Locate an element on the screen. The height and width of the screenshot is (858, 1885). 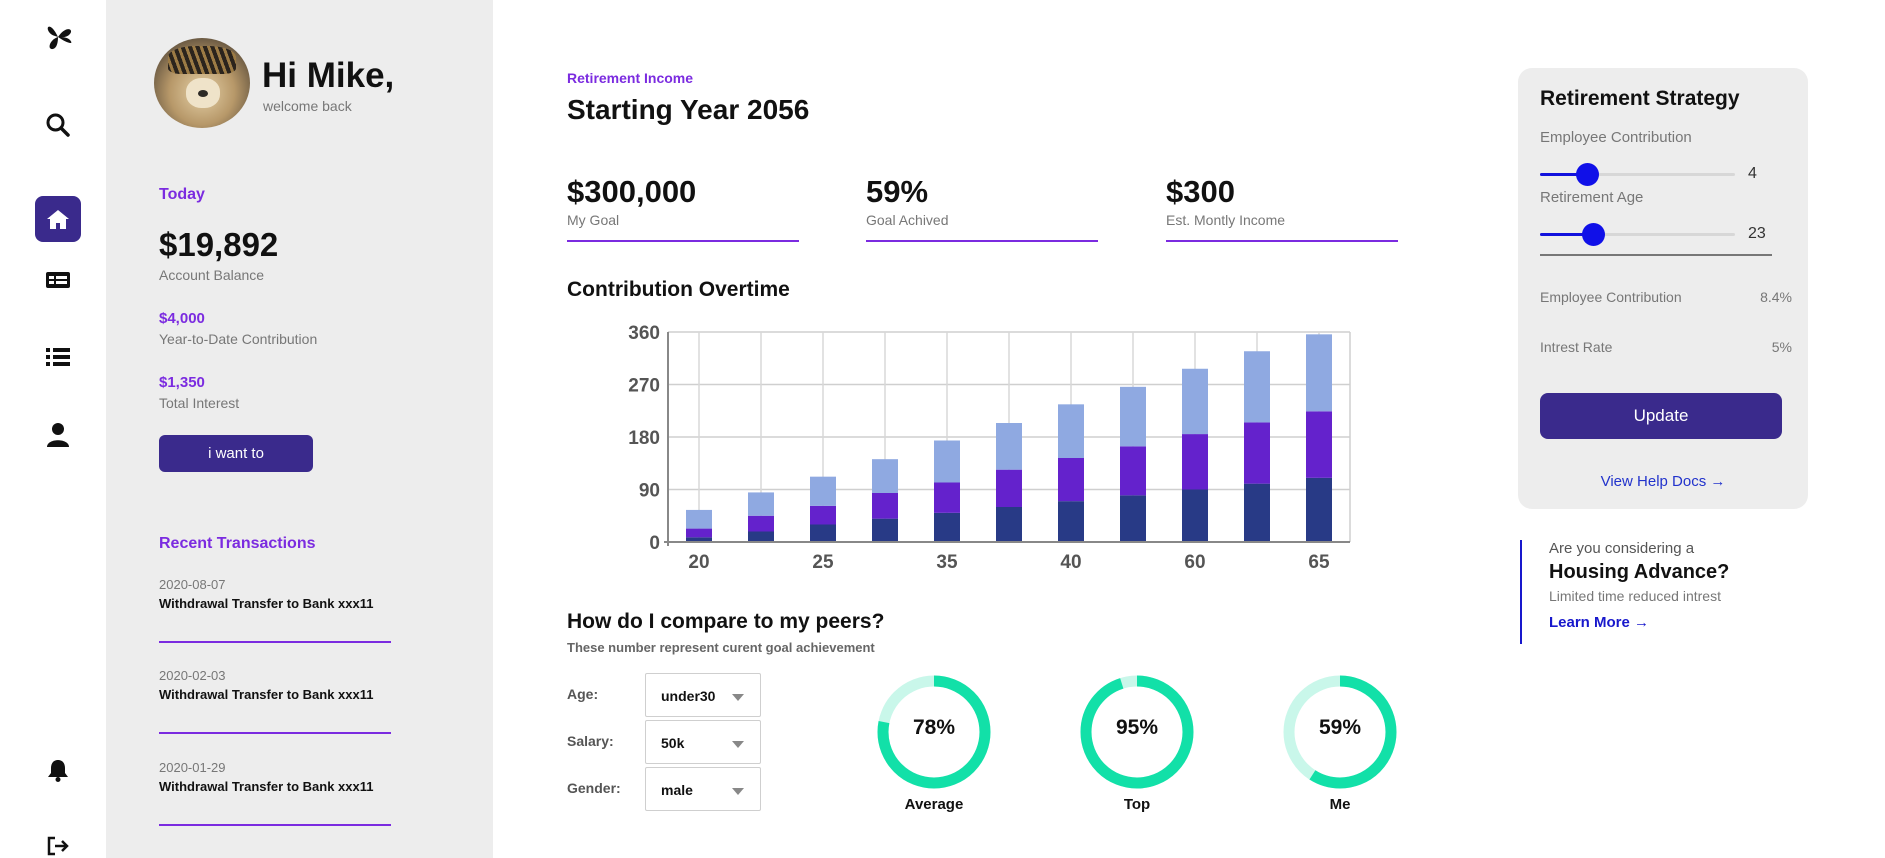
search-icon is located at coordinates (58, 125).